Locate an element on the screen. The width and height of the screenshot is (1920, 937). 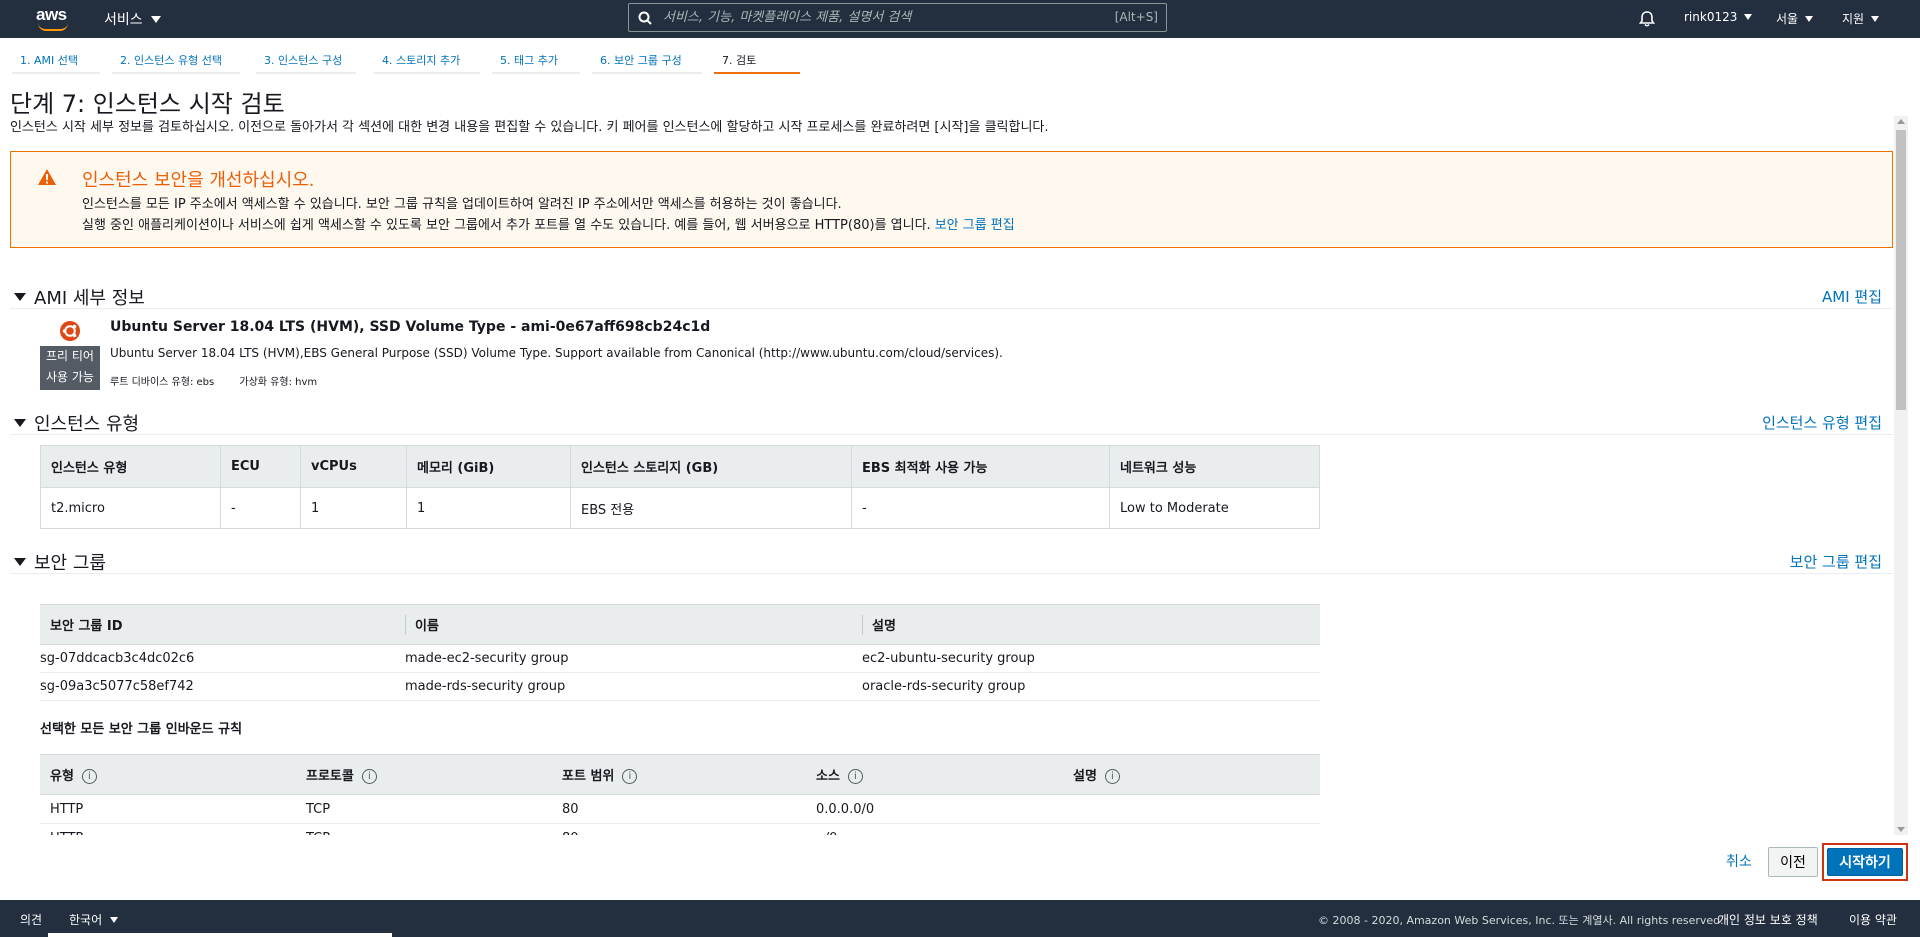
column-header: 설명 is located at coordinates (1091, 624).